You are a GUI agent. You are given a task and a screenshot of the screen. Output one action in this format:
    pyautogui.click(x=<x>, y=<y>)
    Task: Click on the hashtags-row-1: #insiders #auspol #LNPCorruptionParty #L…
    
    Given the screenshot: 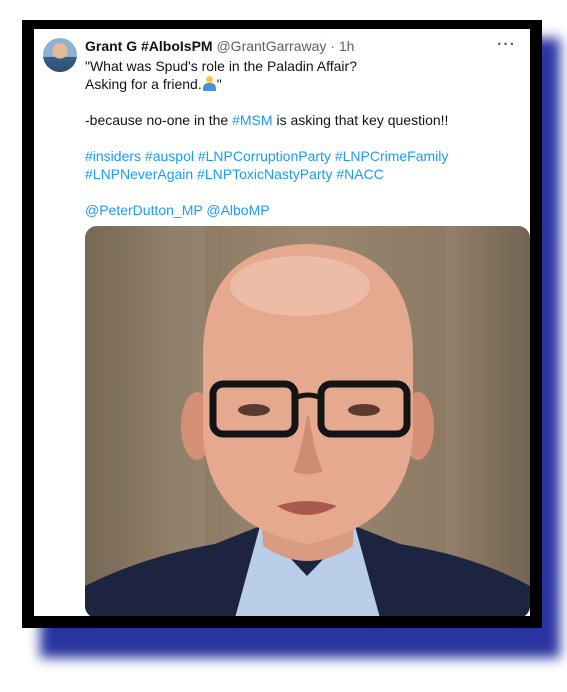 What is the action you would take?
    pyautogui.click(x=300, y=156)
    